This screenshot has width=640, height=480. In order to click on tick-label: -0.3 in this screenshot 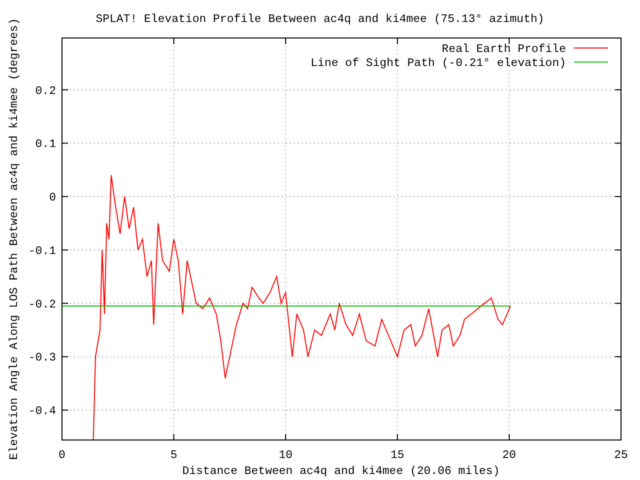, I will do `click(42, 358)`.